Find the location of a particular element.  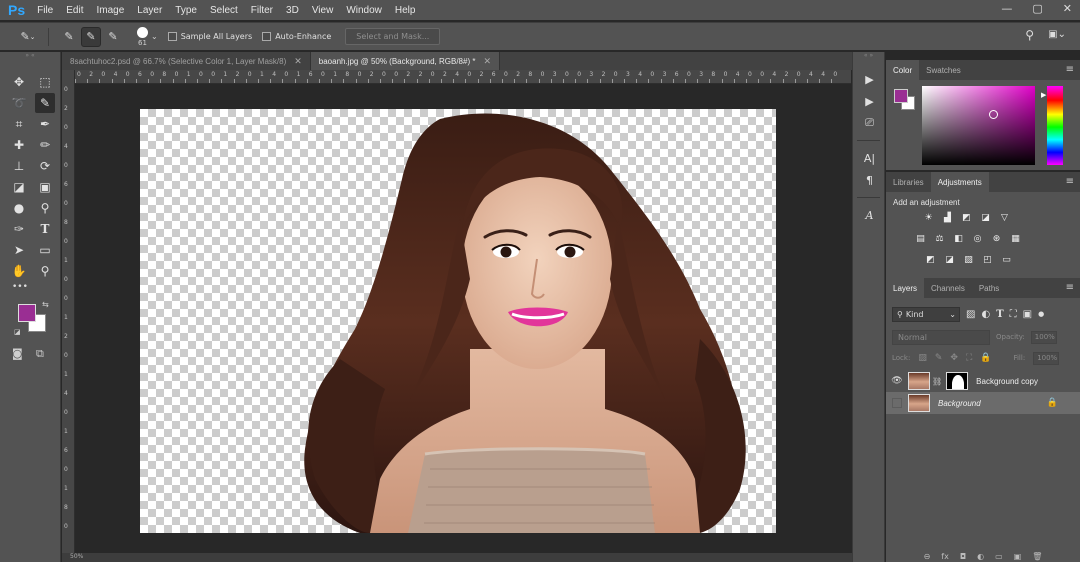

default-colors-icon: ◪ is located at coordinates (17, 332).